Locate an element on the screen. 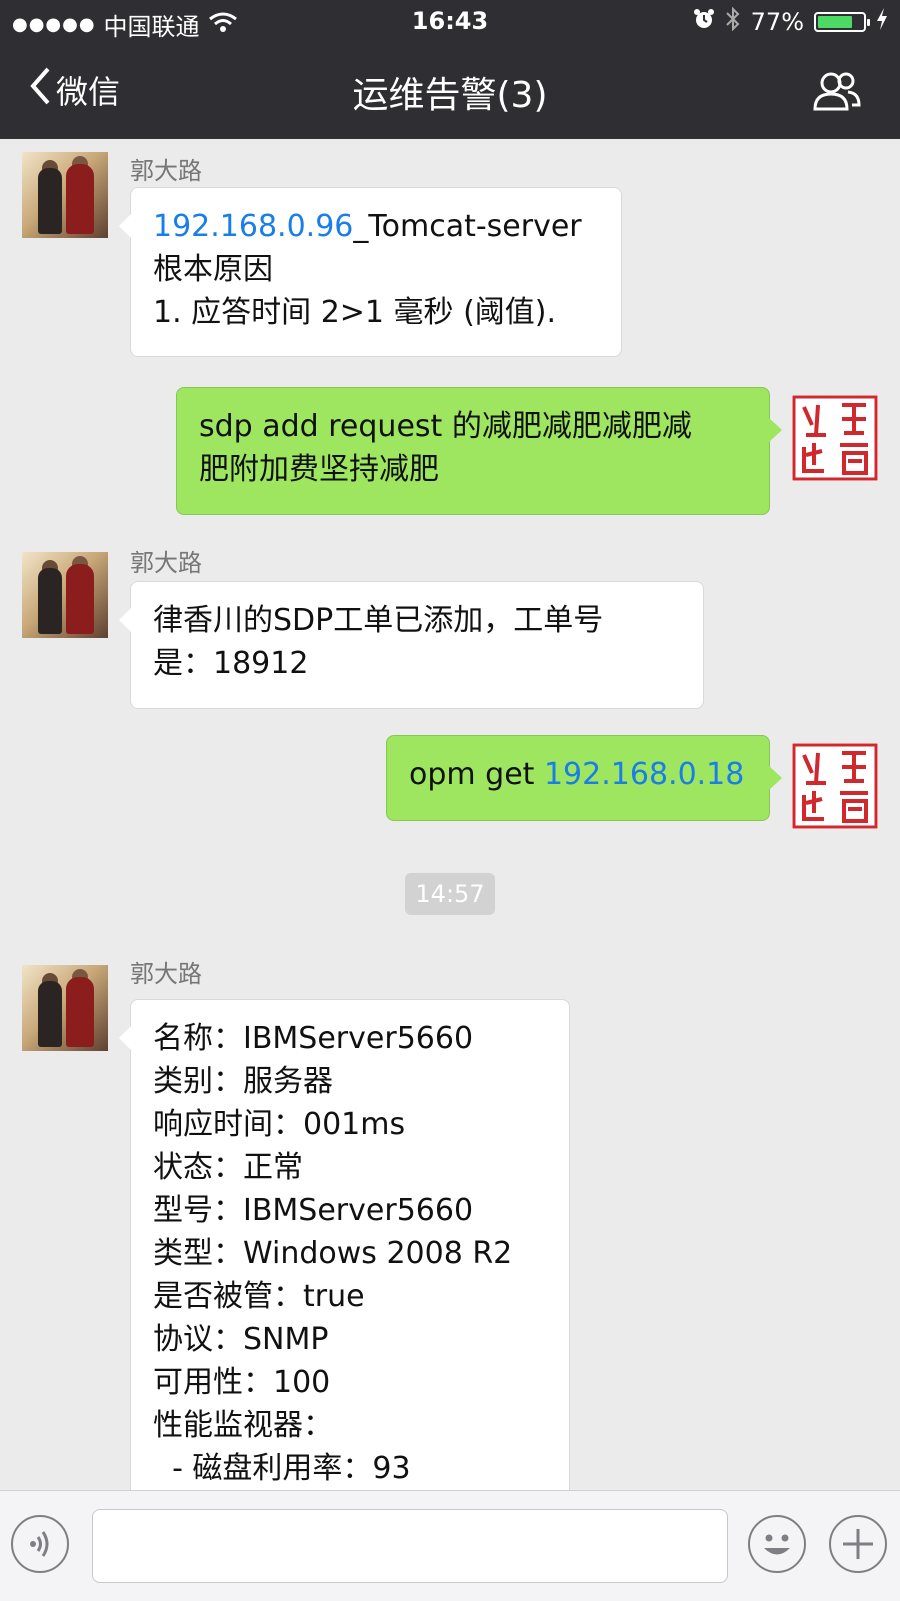  message-line: sdp add request 的减肥减肥减肥减 is located at coordinates (445, 426).